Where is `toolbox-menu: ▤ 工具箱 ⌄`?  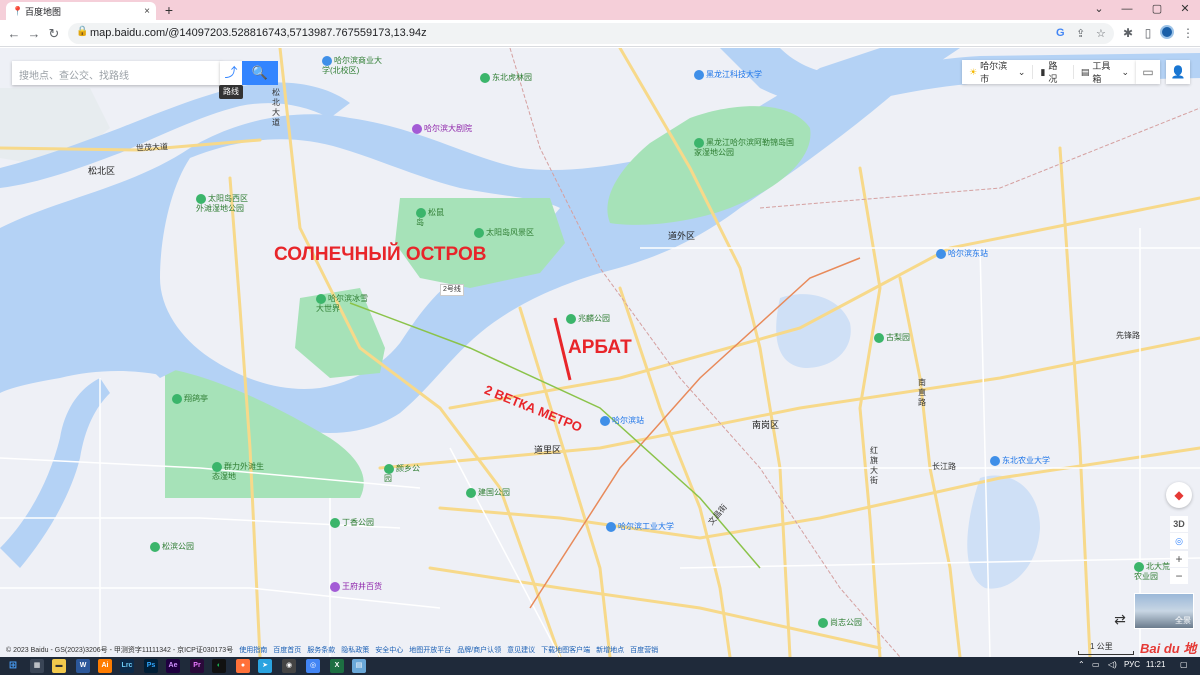 toolbox-menu: ▤ 工具箱 ⌄ is located at coordinates (1105, 72).